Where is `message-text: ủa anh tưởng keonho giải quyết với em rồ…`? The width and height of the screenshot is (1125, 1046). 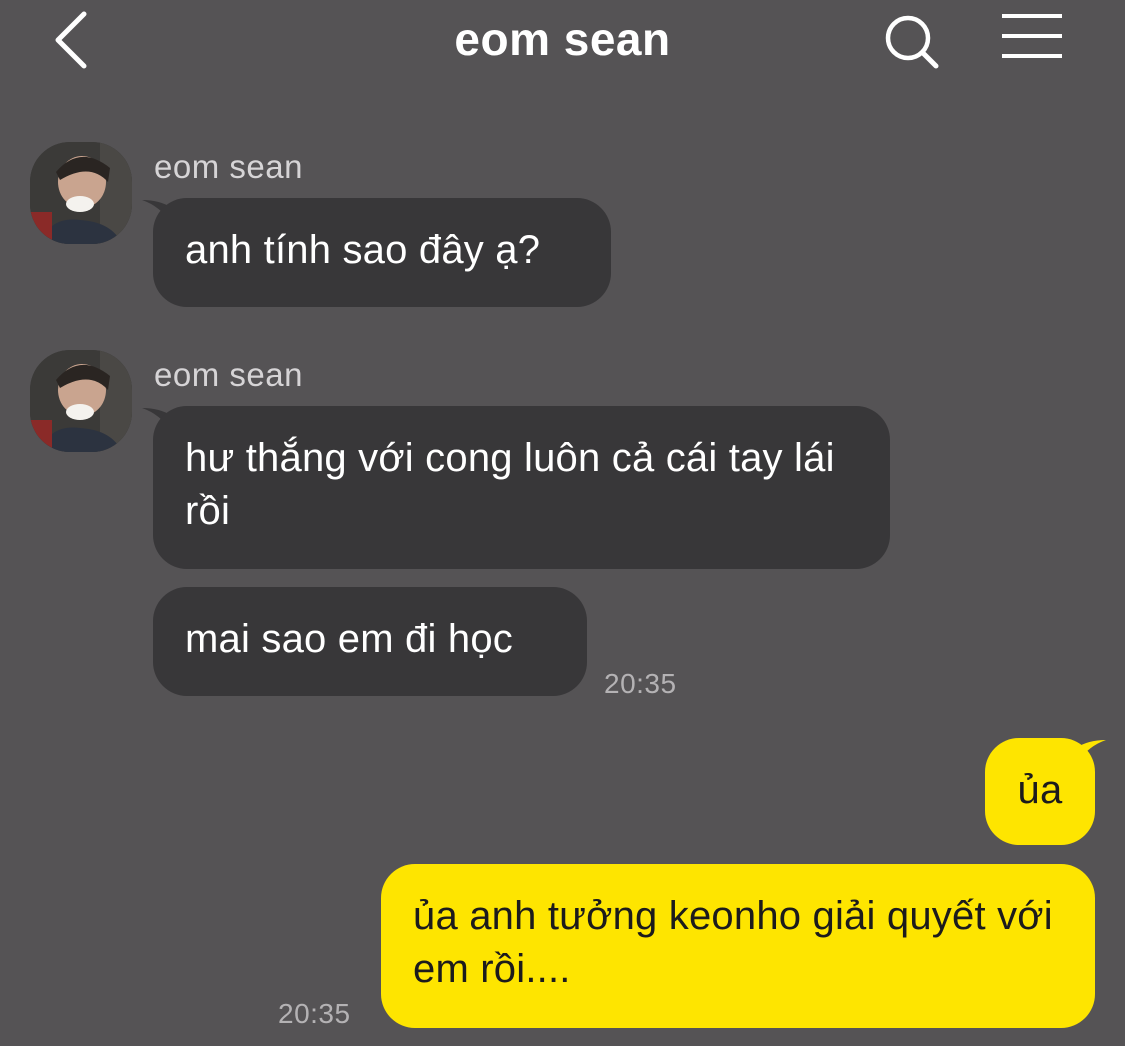 message-text: ủa anh tưởng keonho giải quyết với em rồ… is located at coordinates (733, 942).